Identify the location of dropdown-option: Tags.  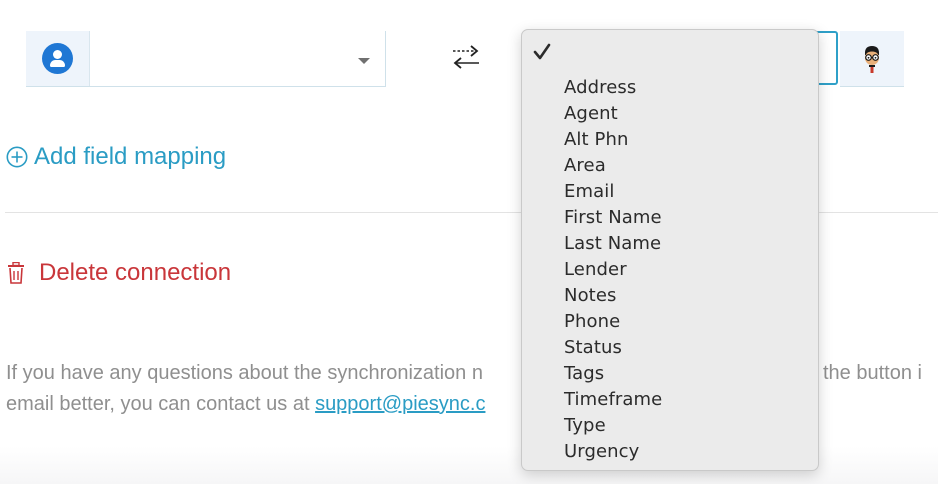
(670, 374).